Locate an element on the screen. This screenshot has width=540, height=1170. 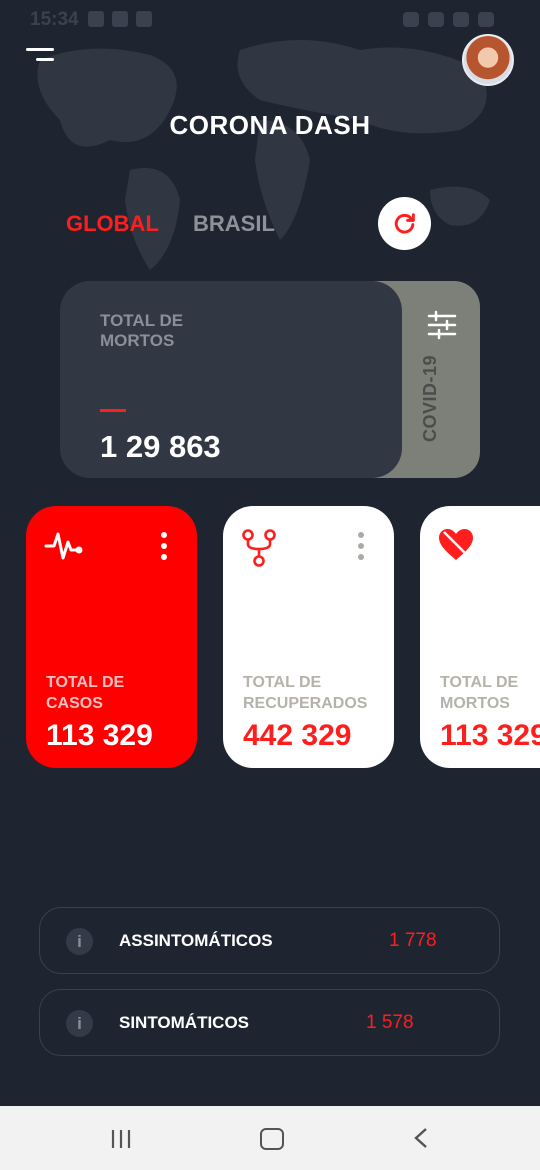
branch-icon is located at coordinates (259, 548).